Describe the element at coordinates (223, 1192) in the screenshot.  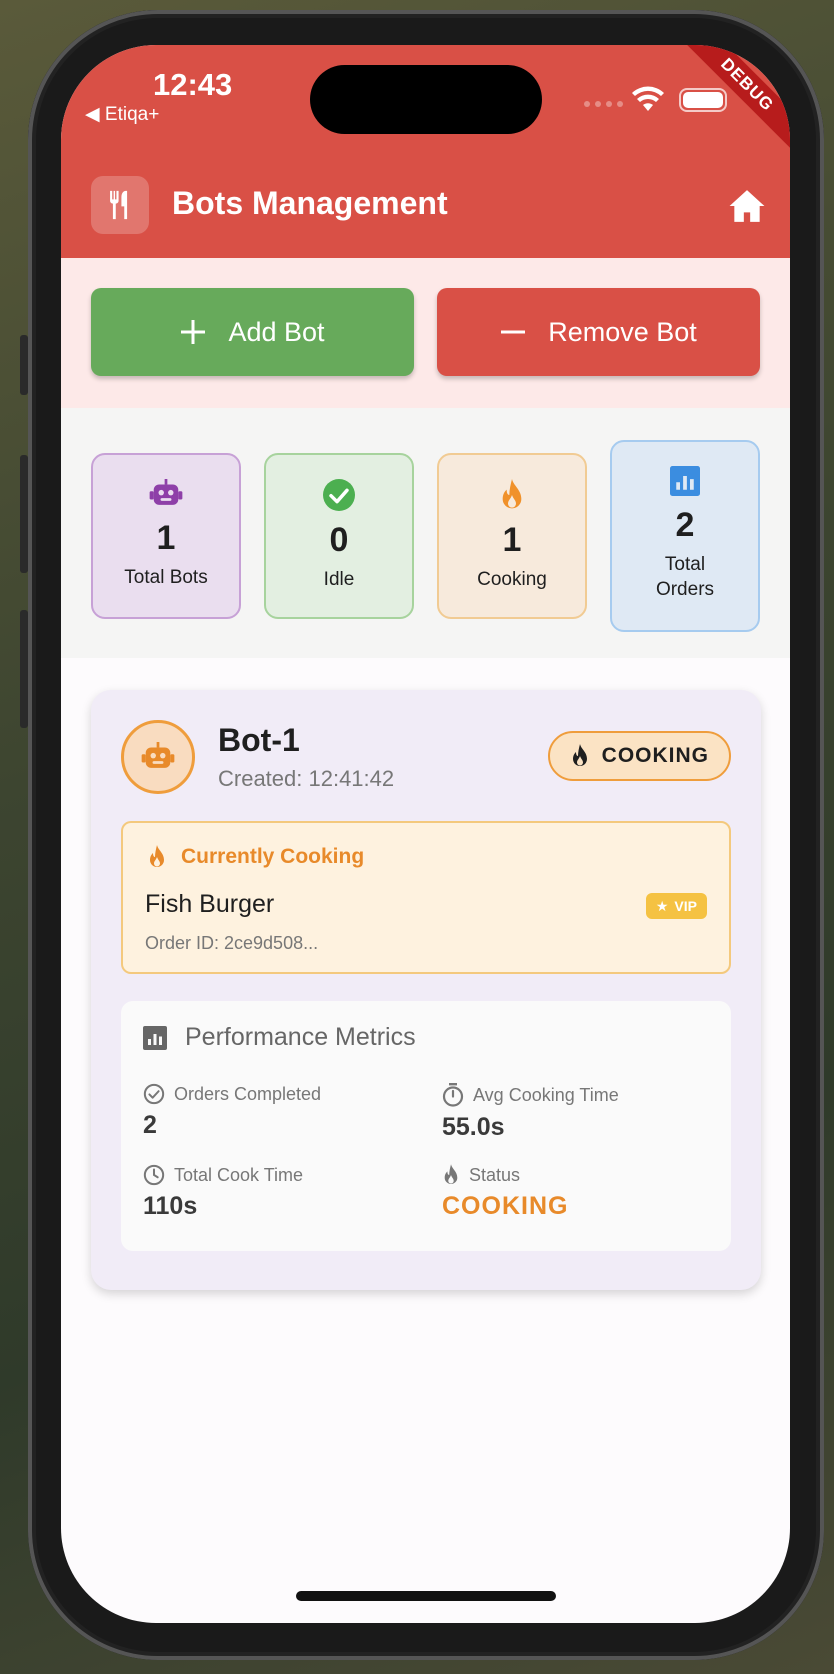
I see `metric-total-cook-time: Total Cook Time 110s` at that location.